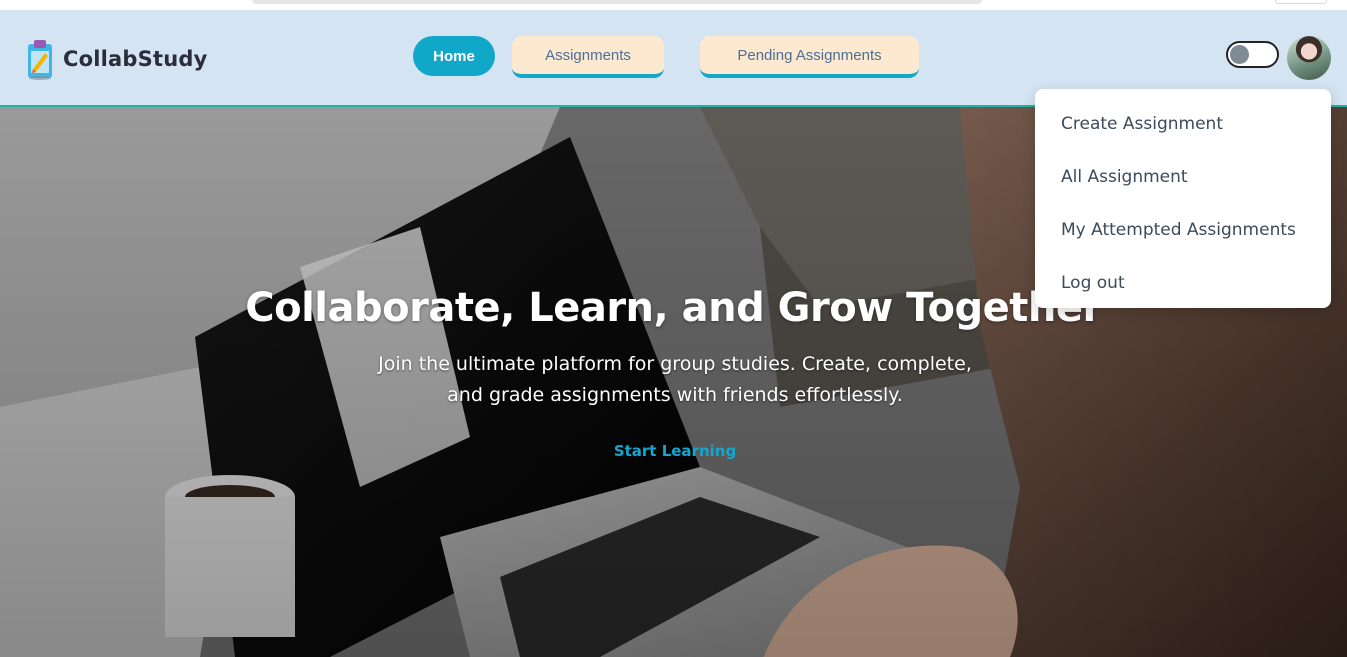 Image resolution: width=1347 pixels, height=657 pixels. I want to click on menu-item-my-attempted-assignments: My Attempted Assignments, so click(1183, 229).